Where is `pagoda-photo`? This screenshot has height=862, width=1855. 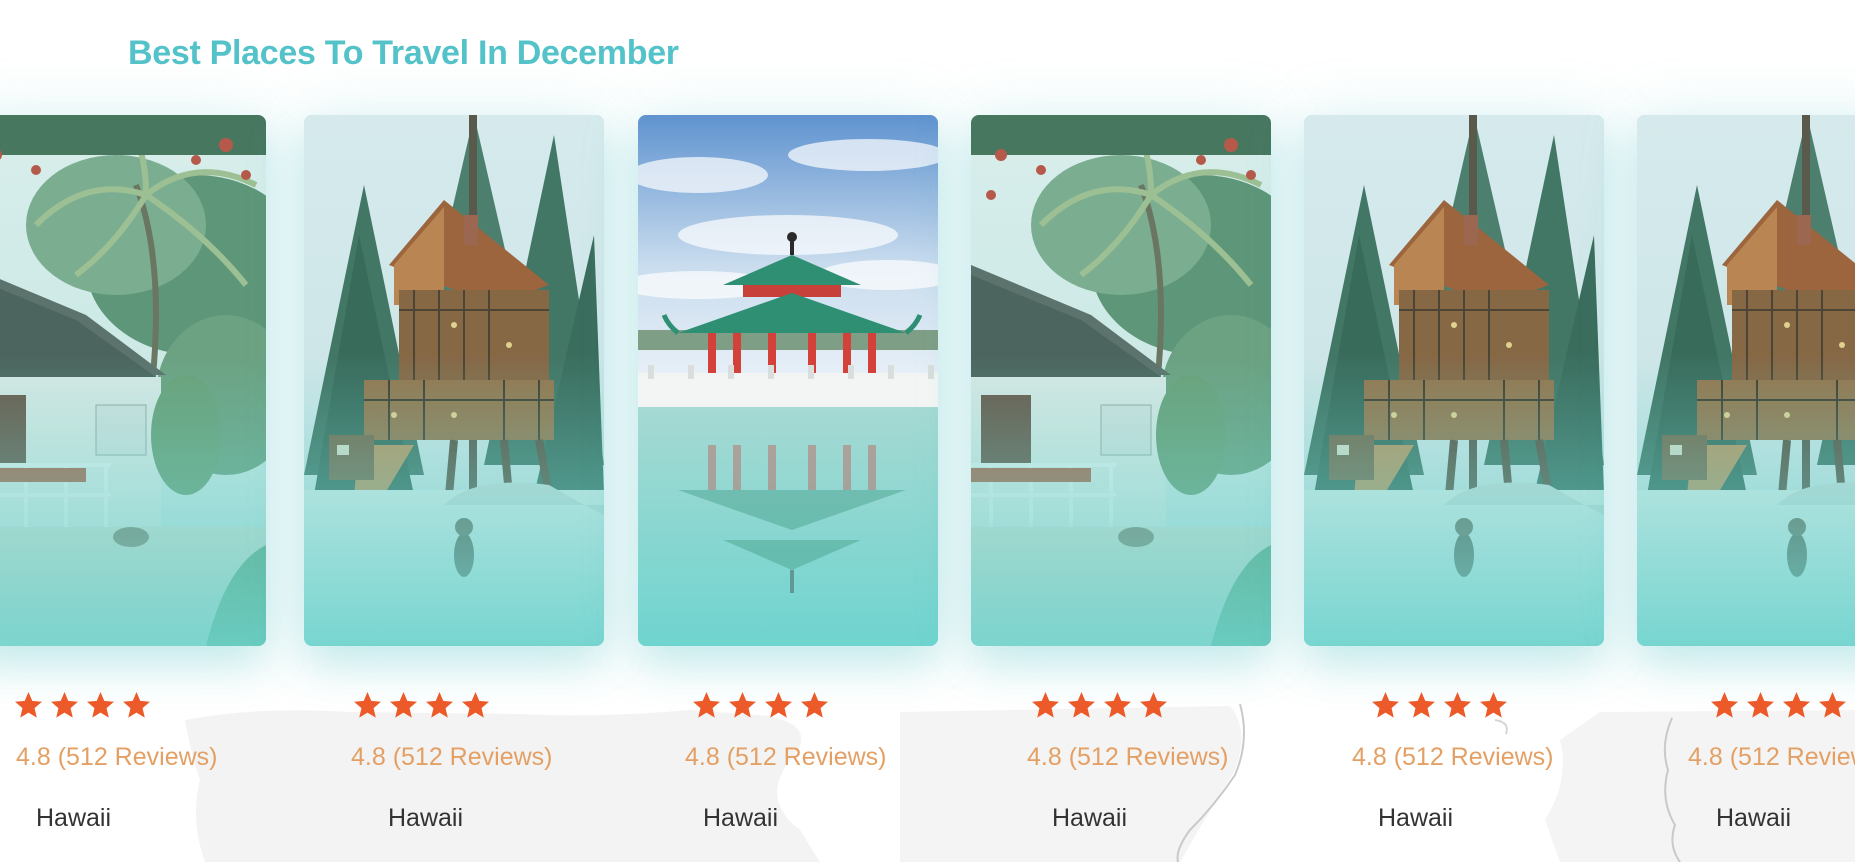 pagoda-photo is located at coordinates (788, 380).